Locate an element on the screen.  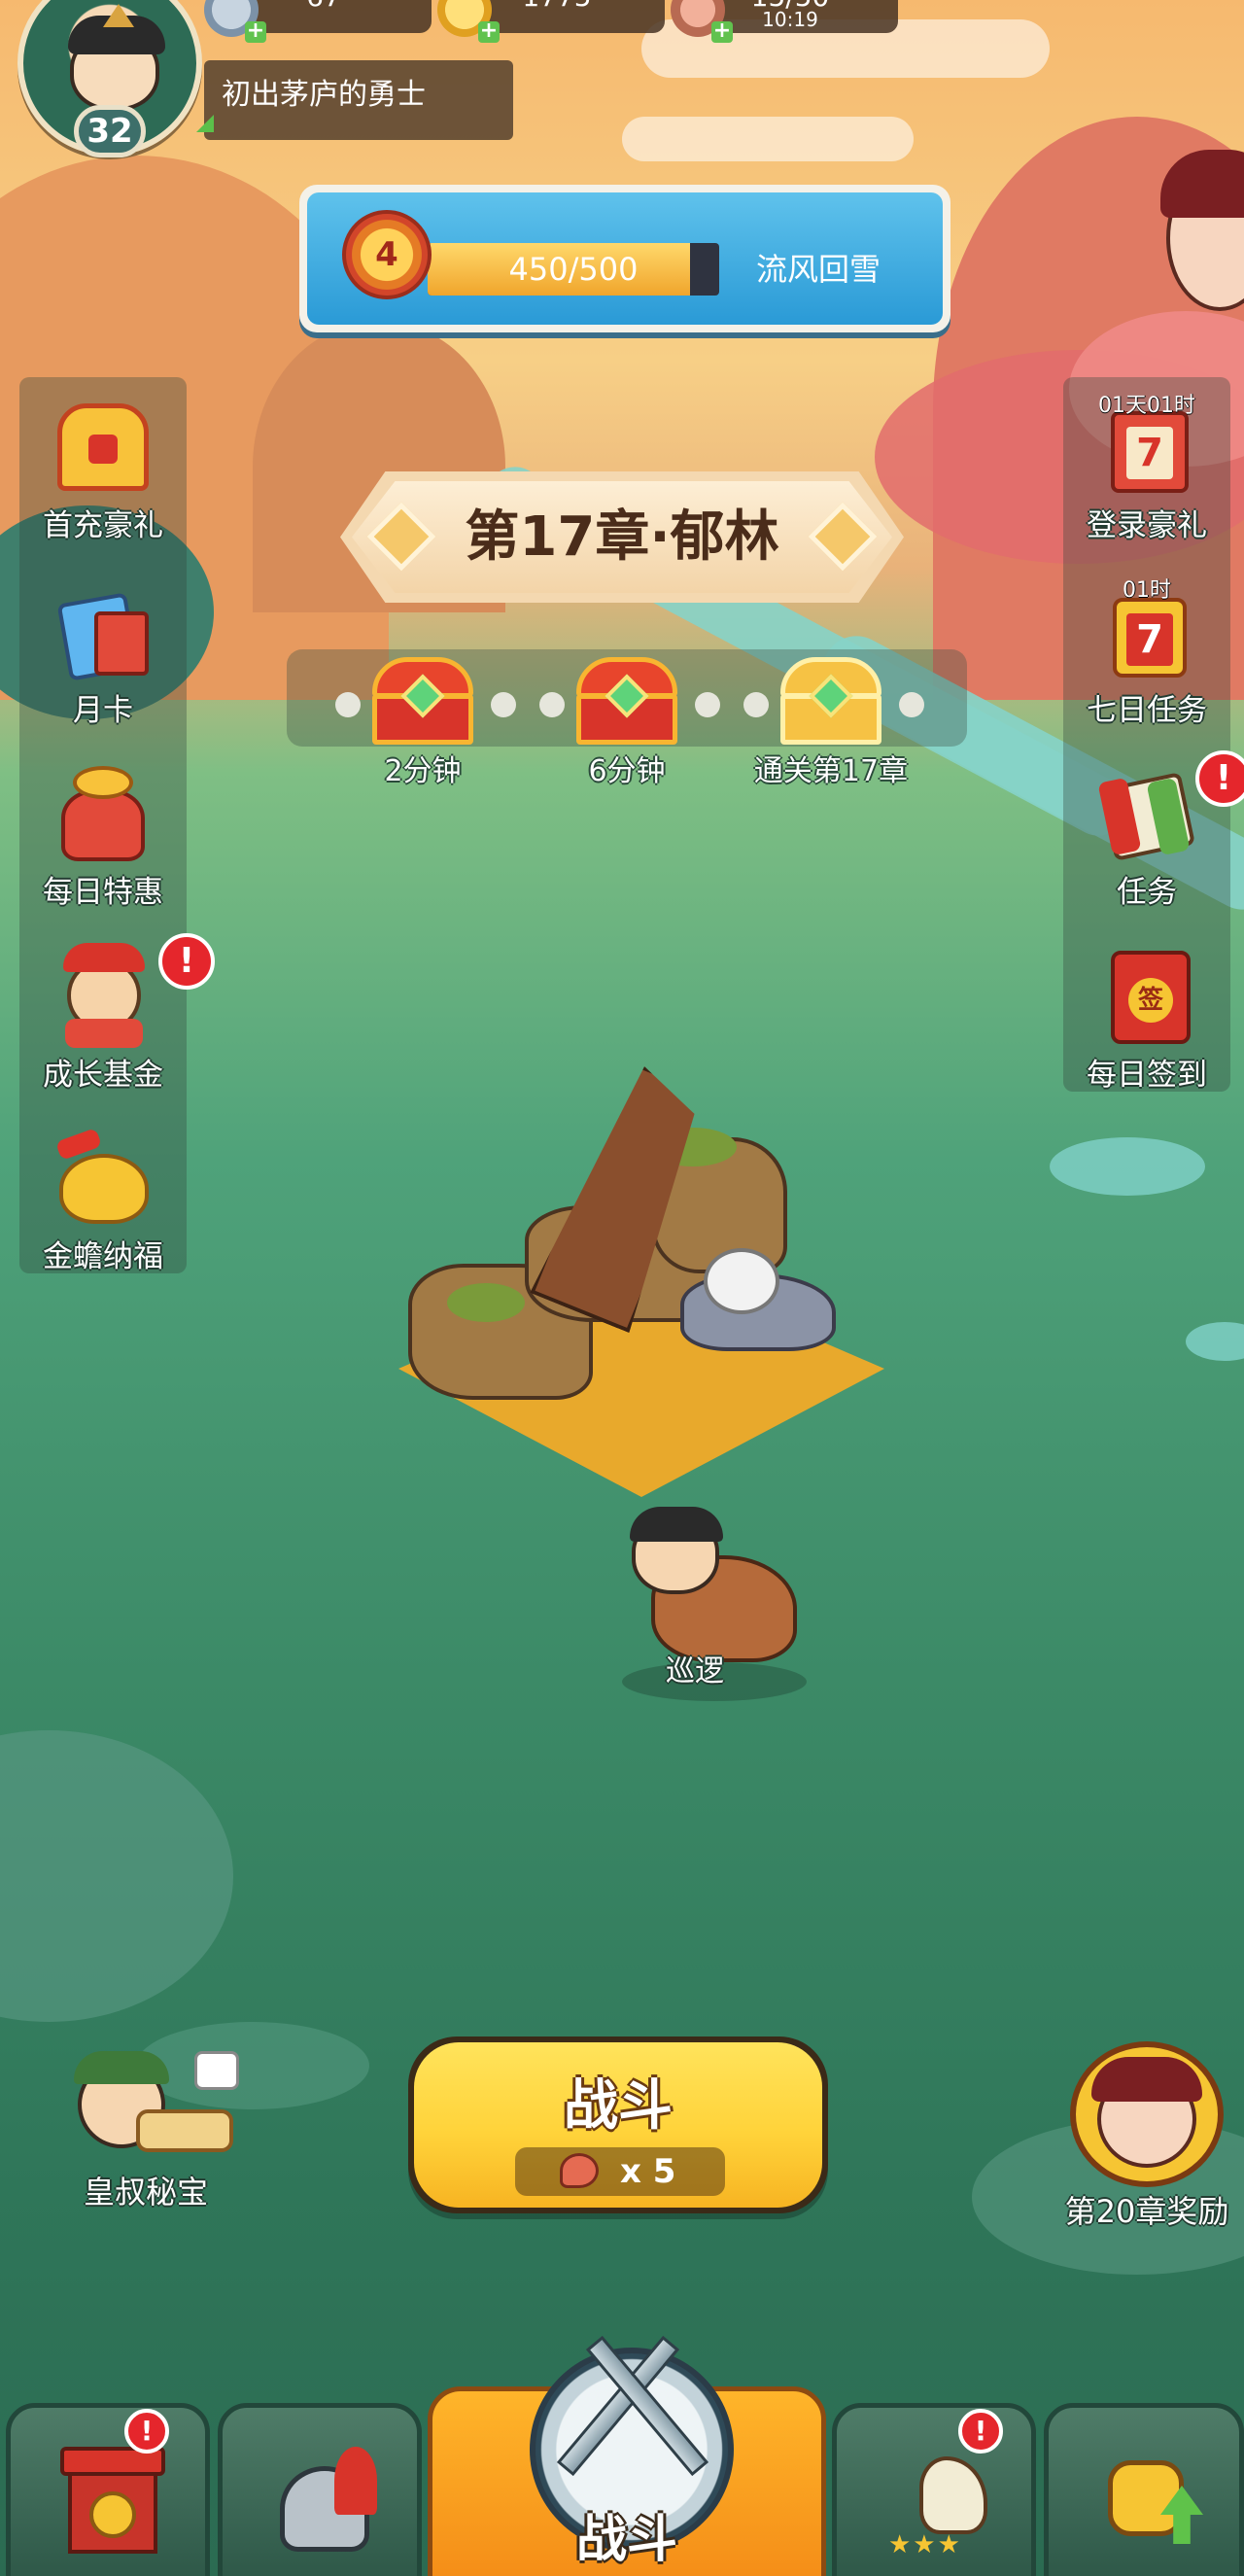
calendar-card-icon is located at coordinates (103, 631).